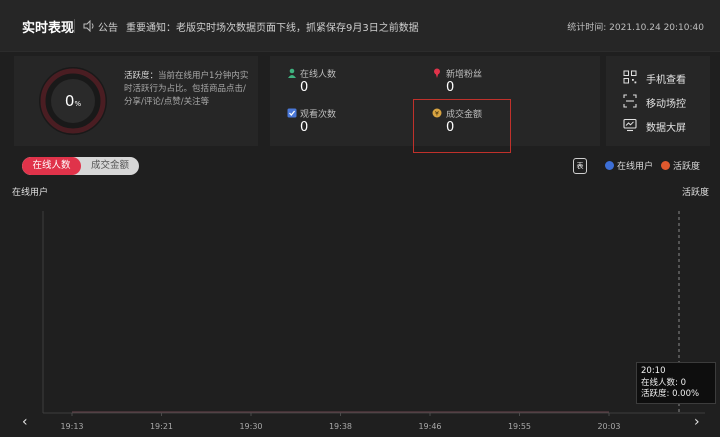  Describe the element at coordinates (630, 101) in the screenshot. I see `scan-icon` at that location.